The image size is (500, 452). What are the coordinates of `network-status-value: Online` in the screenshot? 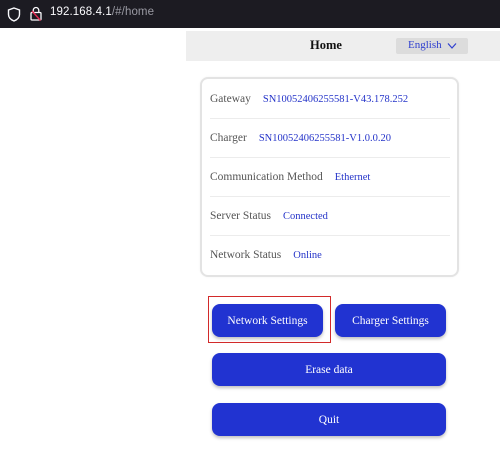 It's located at (307, 255).